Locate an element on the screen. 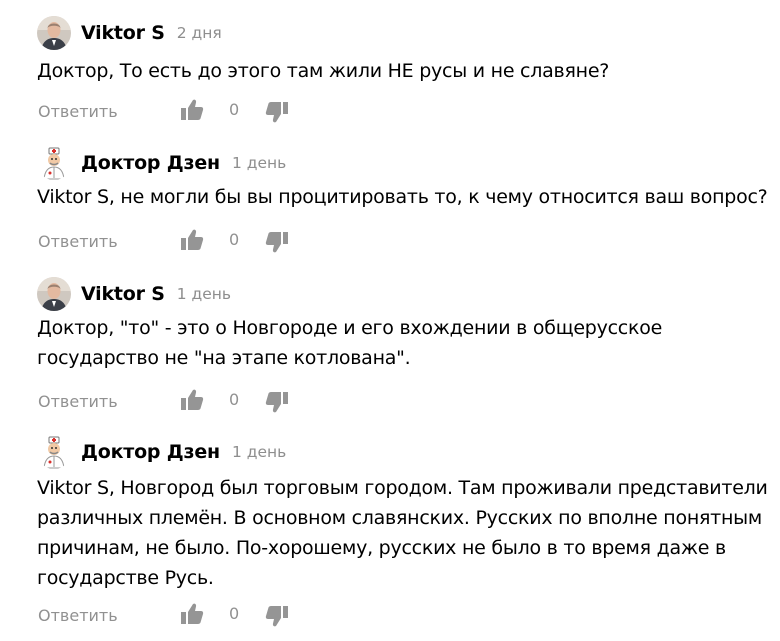 The image size is (780, 641). comment-text-line: государстве Русь. is located at coordinates (125, 578).